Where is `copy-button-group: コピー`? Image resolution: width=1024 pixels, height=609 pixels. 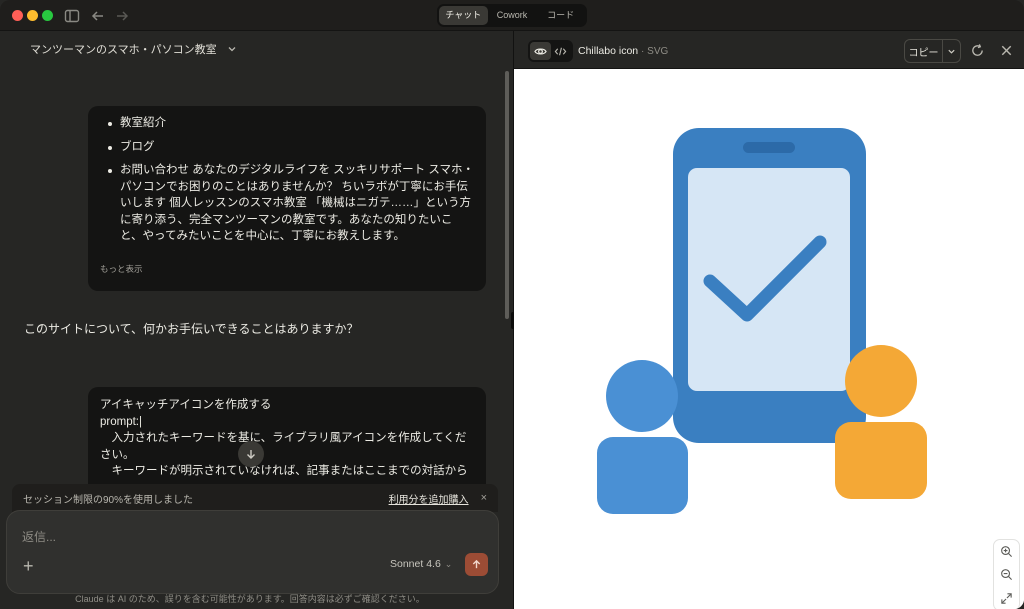
copy-button-group: コピー is located at coordinates (932, 51).